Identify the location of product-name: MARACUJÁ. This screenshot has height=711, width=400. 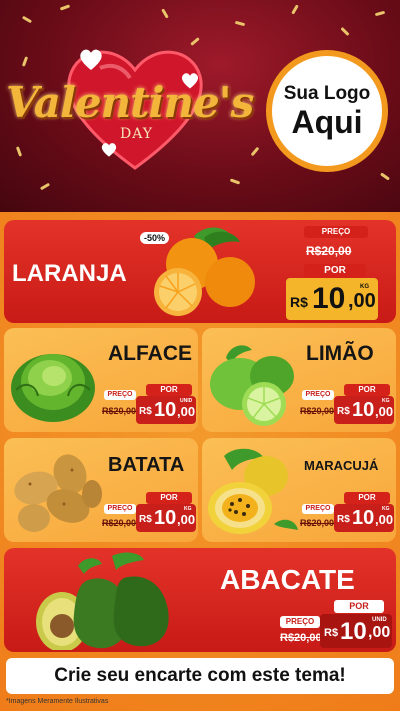
(341, 465).